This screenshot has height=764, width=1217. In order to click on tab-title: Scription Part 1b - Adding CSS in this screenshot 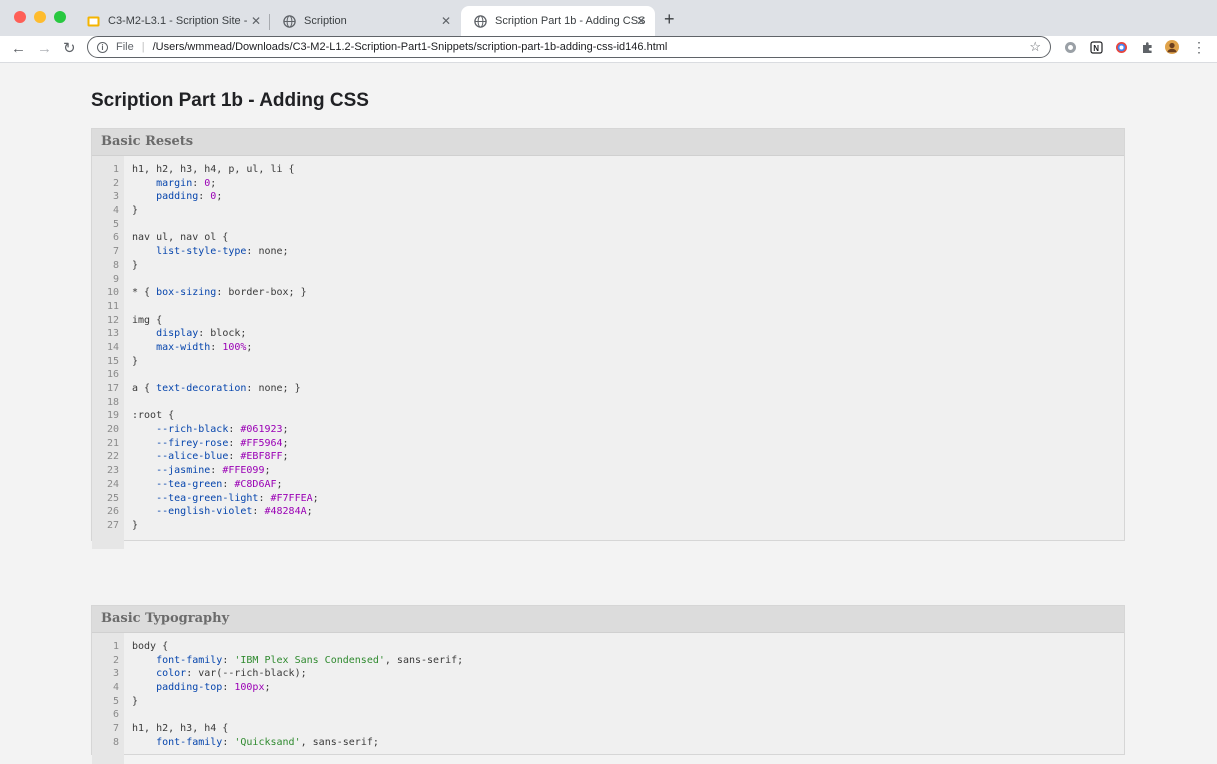, I will do `click(570, 21)`.